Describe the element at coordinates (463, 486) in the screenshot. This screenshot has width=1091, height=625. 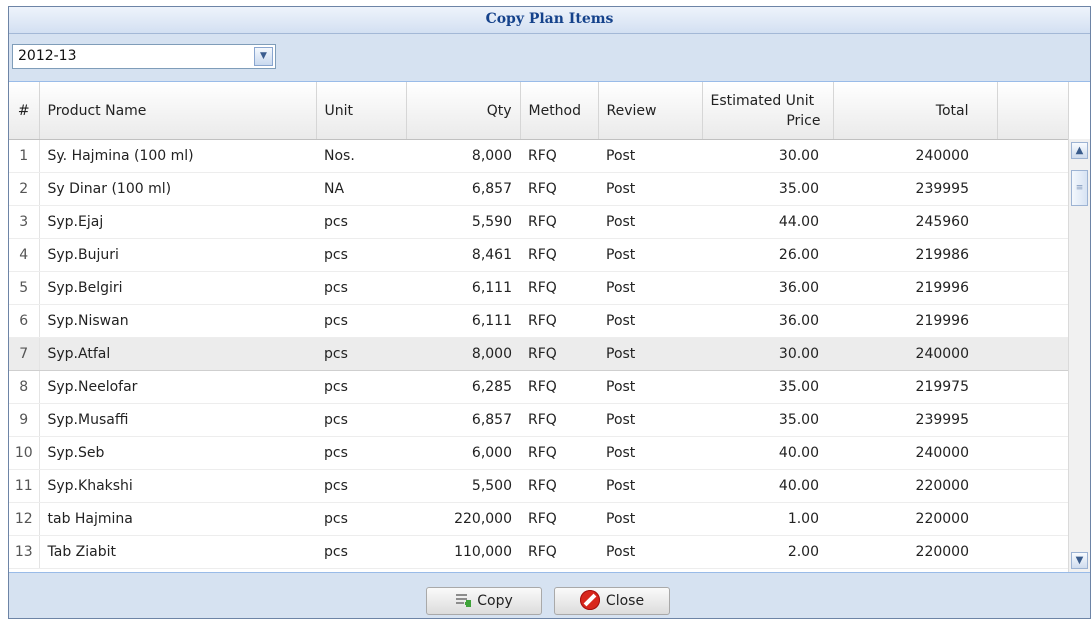
I see `cell-qty: 5,500` at that location.